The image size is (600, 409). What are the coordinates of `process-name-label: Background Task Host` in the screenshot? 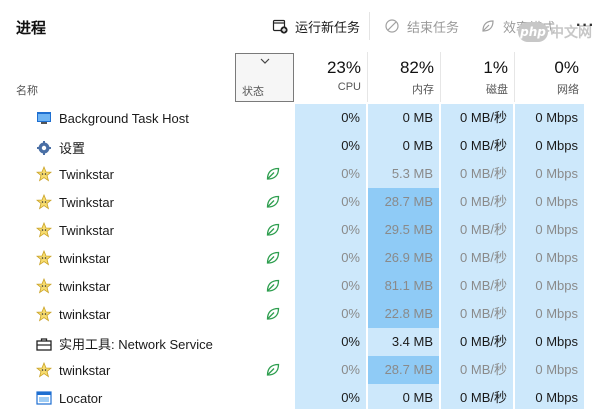 It's located at (124, 118).